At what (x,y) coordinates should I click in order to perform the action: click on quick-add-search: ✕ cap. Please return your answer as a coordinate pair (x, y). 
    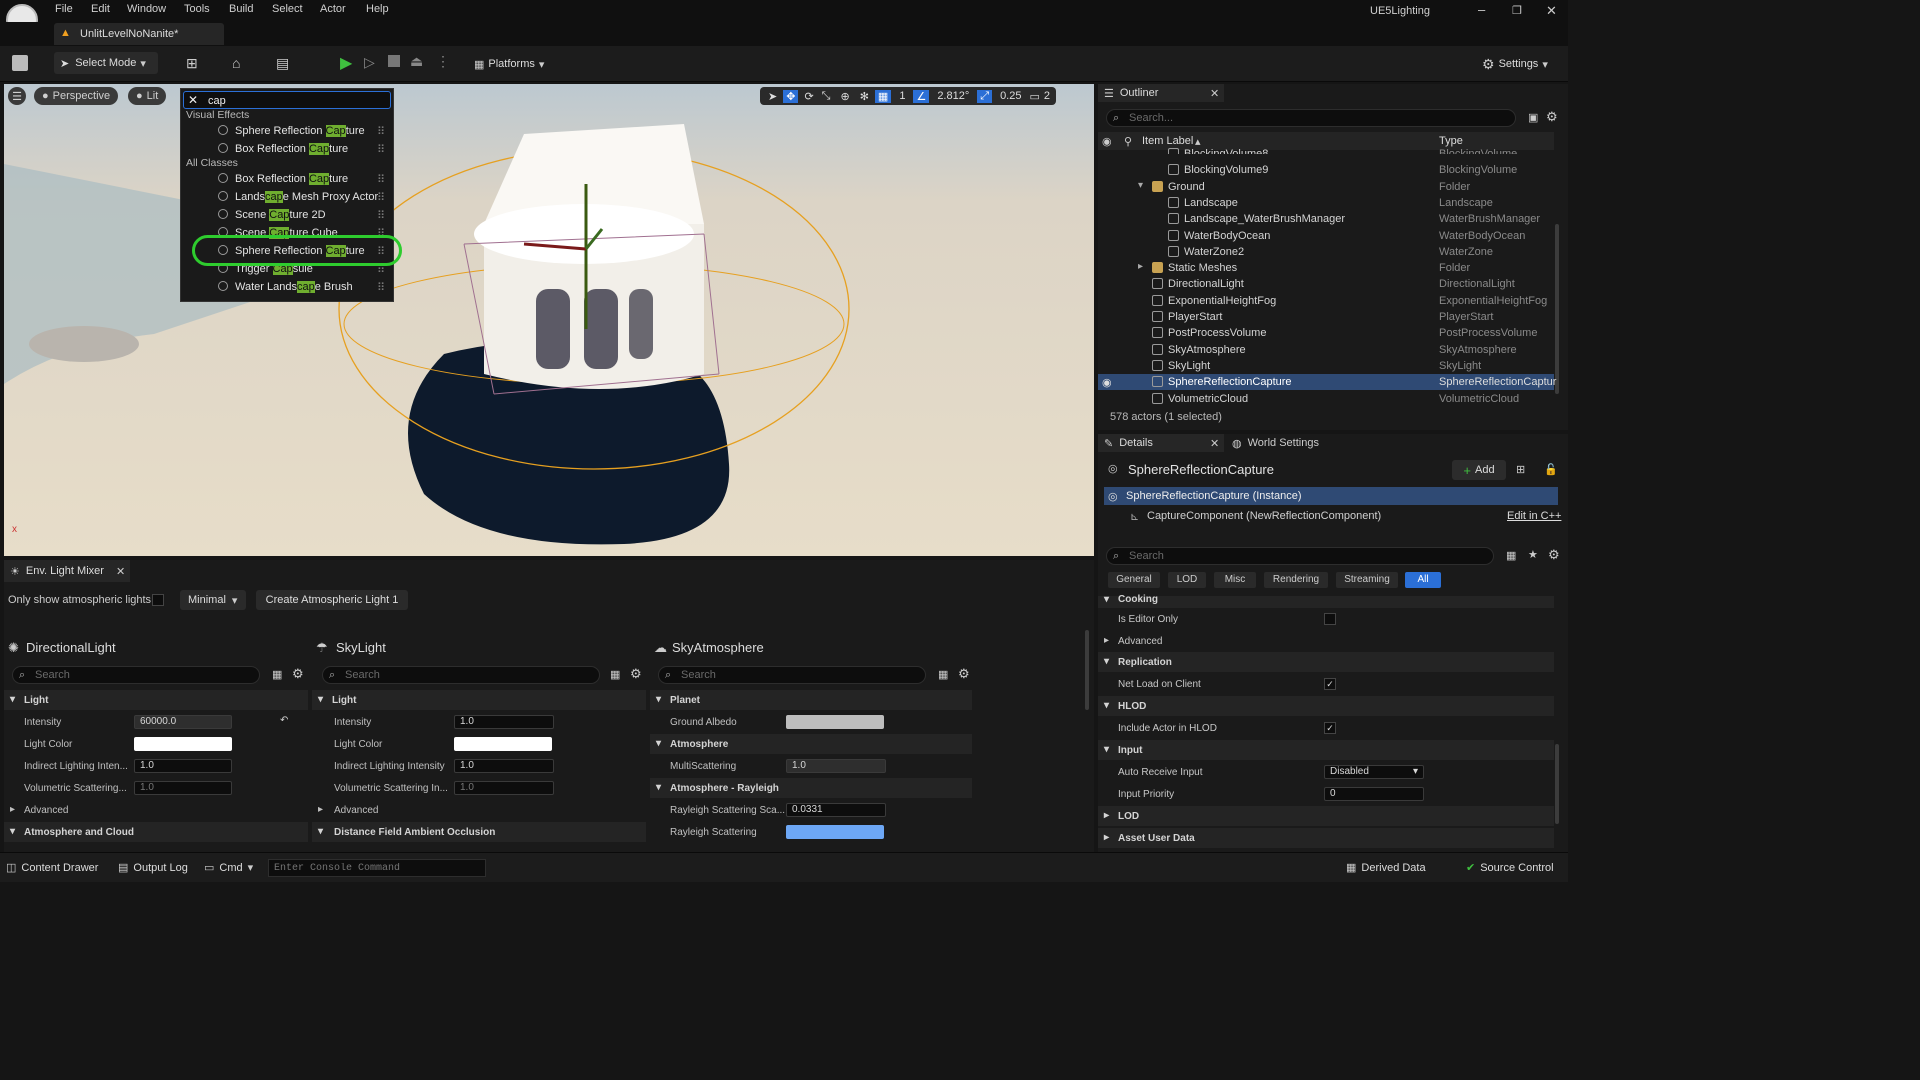
    Looking at the image, I should click on (287, 100).